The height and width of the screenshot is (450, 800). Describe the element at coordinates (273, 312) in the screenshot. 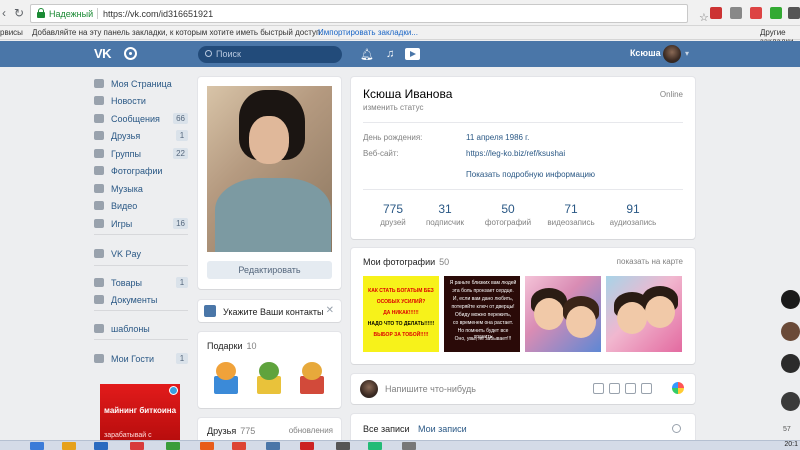

I see `contacts-label: Укажите Ваши контакты` at that location.